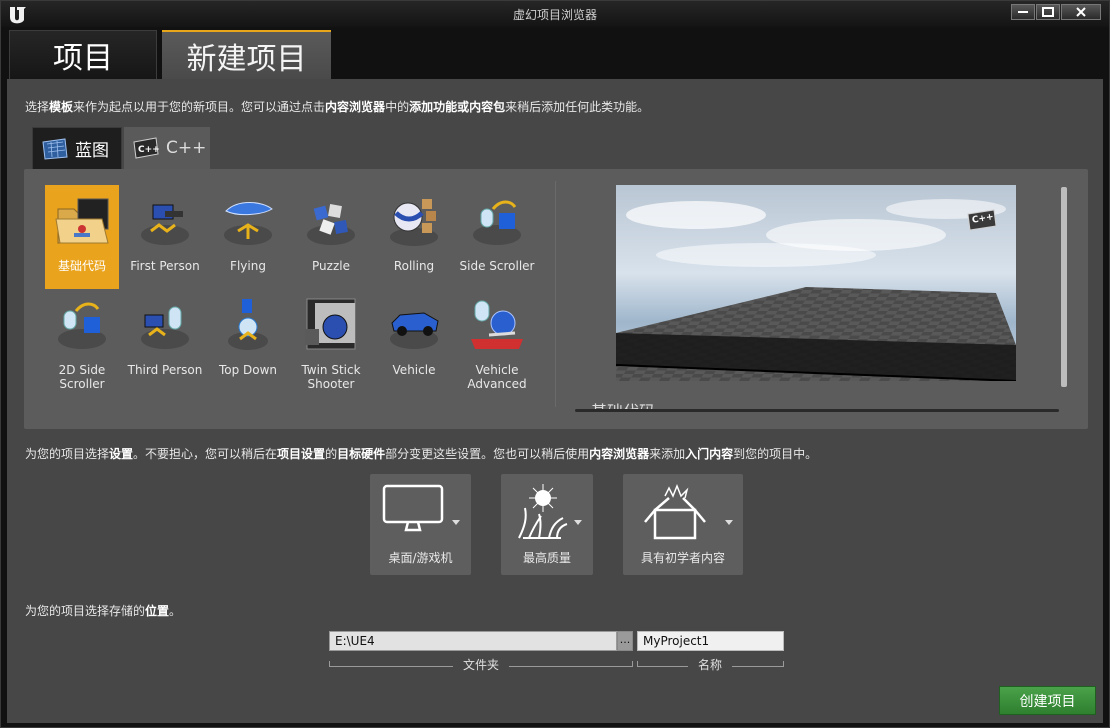  I want to click on third-person-icon, so click(165, 327).